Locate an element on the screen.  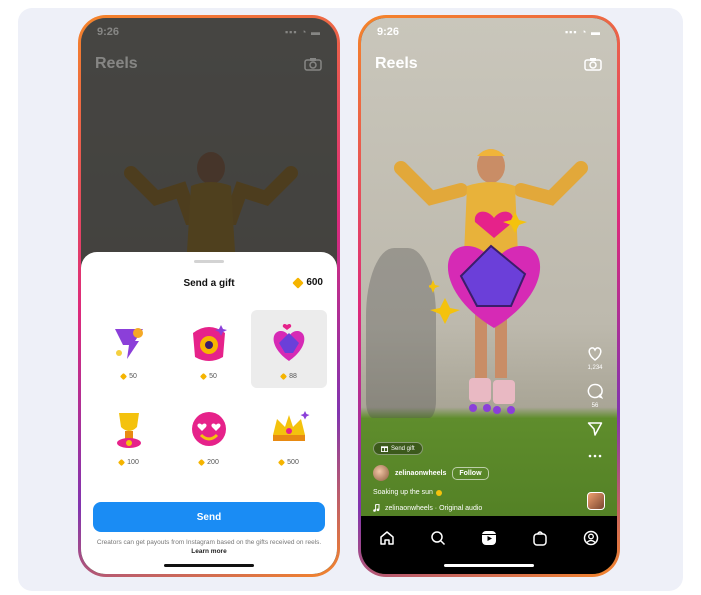
gift-icon is located at coordinates (384, 449).